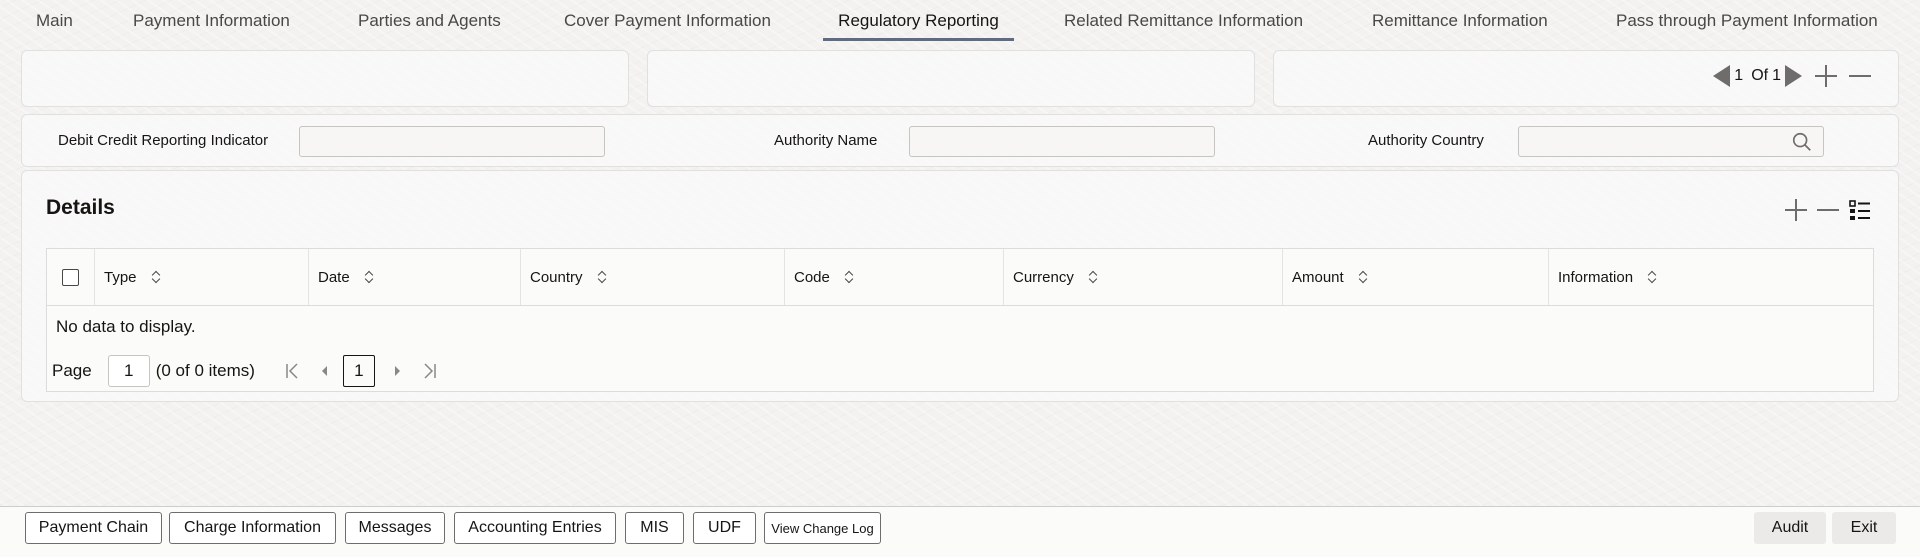  I want to click on udf-button: UDF, so click(724, 528).